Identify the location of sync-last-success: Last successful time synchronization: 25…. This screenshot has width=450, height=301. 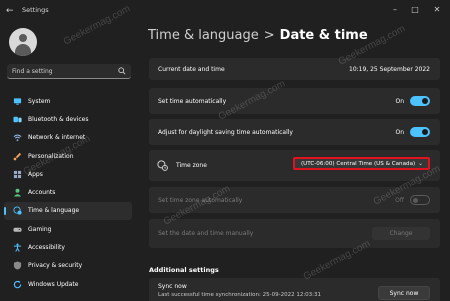
(240, 295).